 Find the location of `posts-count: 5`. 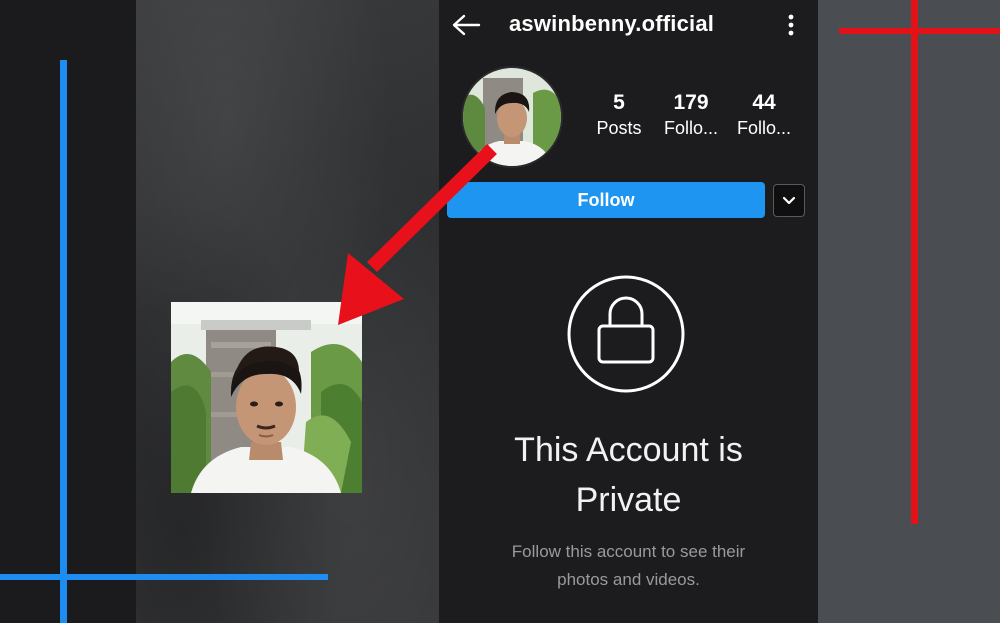

posts-count: 5 is located at coordinates (619, 102).